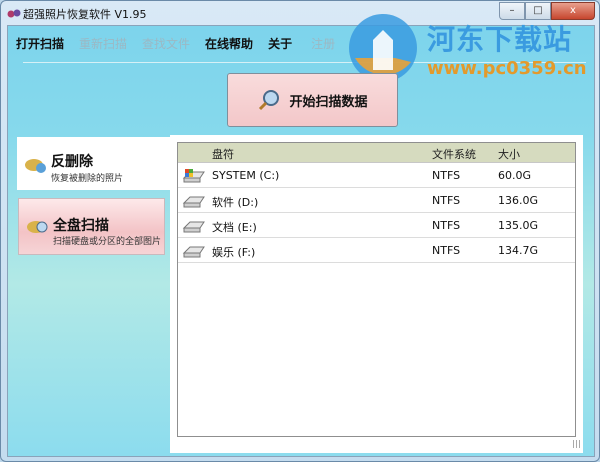  What do you see at coordinates (269, 100) in the screenshot?
I see `magnifier-icon` at bounding box center [269, 100].